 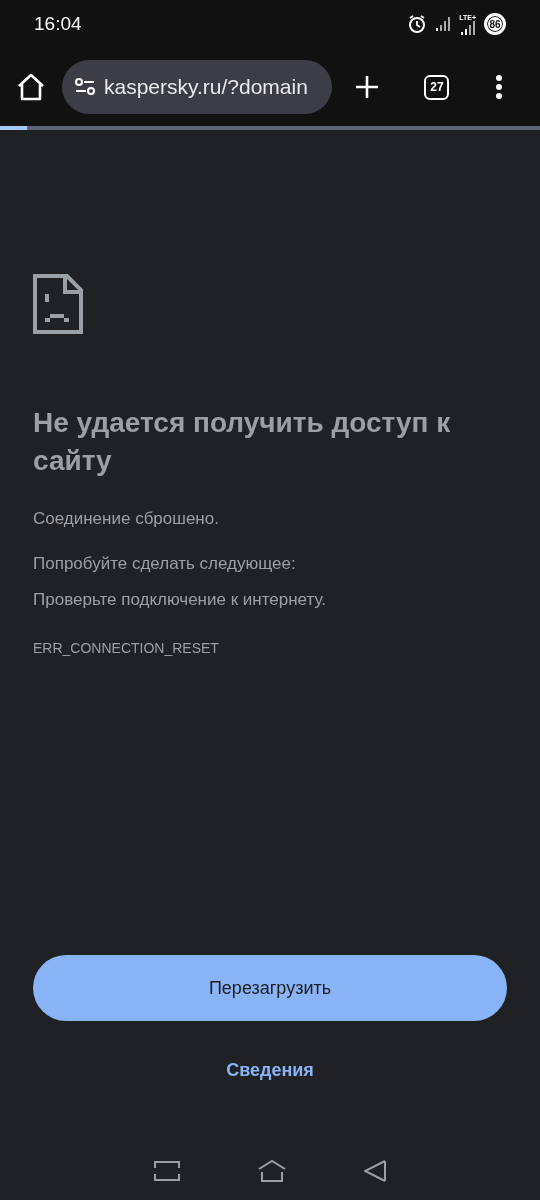 I want to click on details-link: Сведения, so click(x=270, y=1070).